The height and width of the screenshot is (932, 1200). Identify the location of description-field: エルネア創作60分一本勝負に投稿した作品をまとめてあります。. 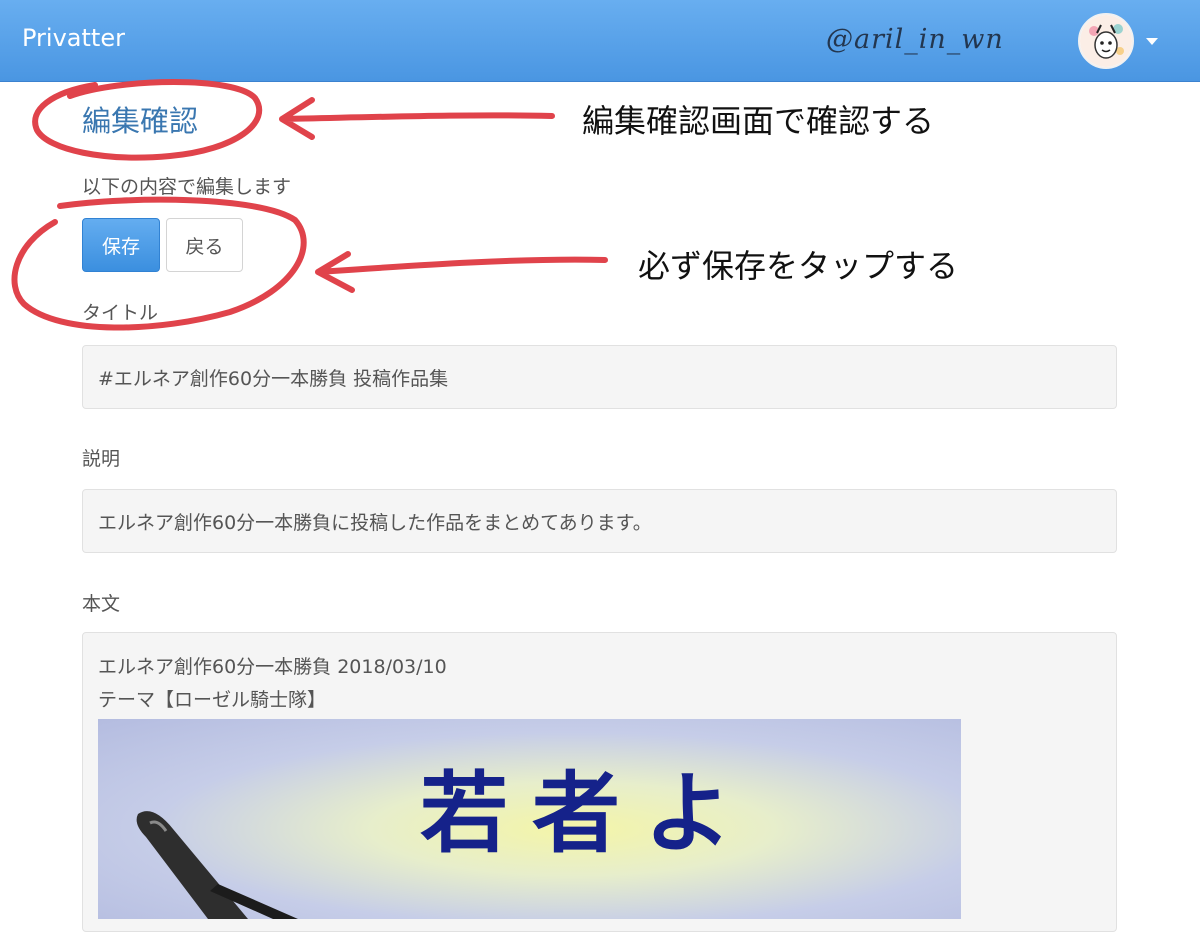
(599, 521).